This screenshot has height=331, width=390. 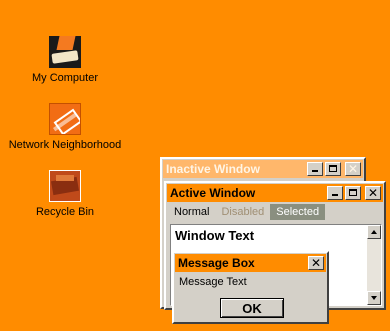 What do you see at coordinates (65, 52) in the screenshot?
I see `my-computer-icon` at bounding box center [65, 52].